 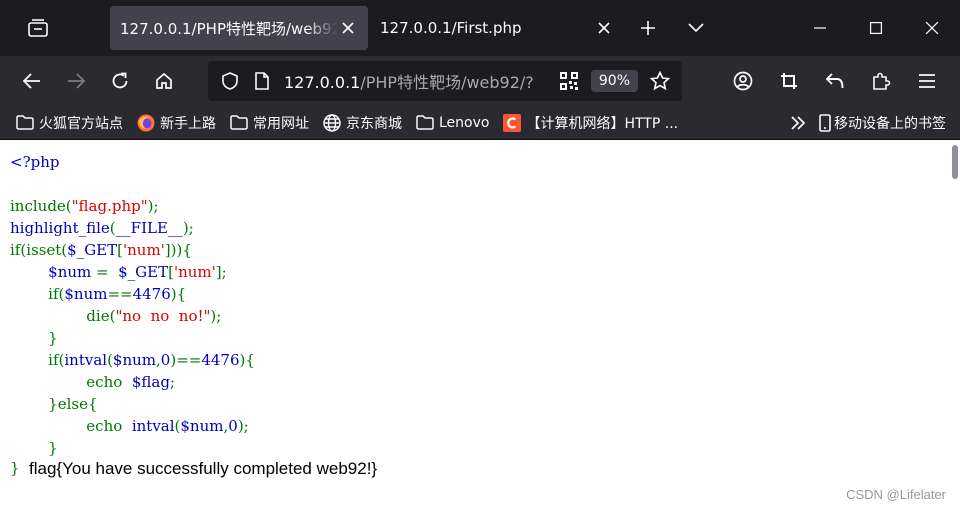 I want to click on firefox-icon, so click(x=146, y=123).